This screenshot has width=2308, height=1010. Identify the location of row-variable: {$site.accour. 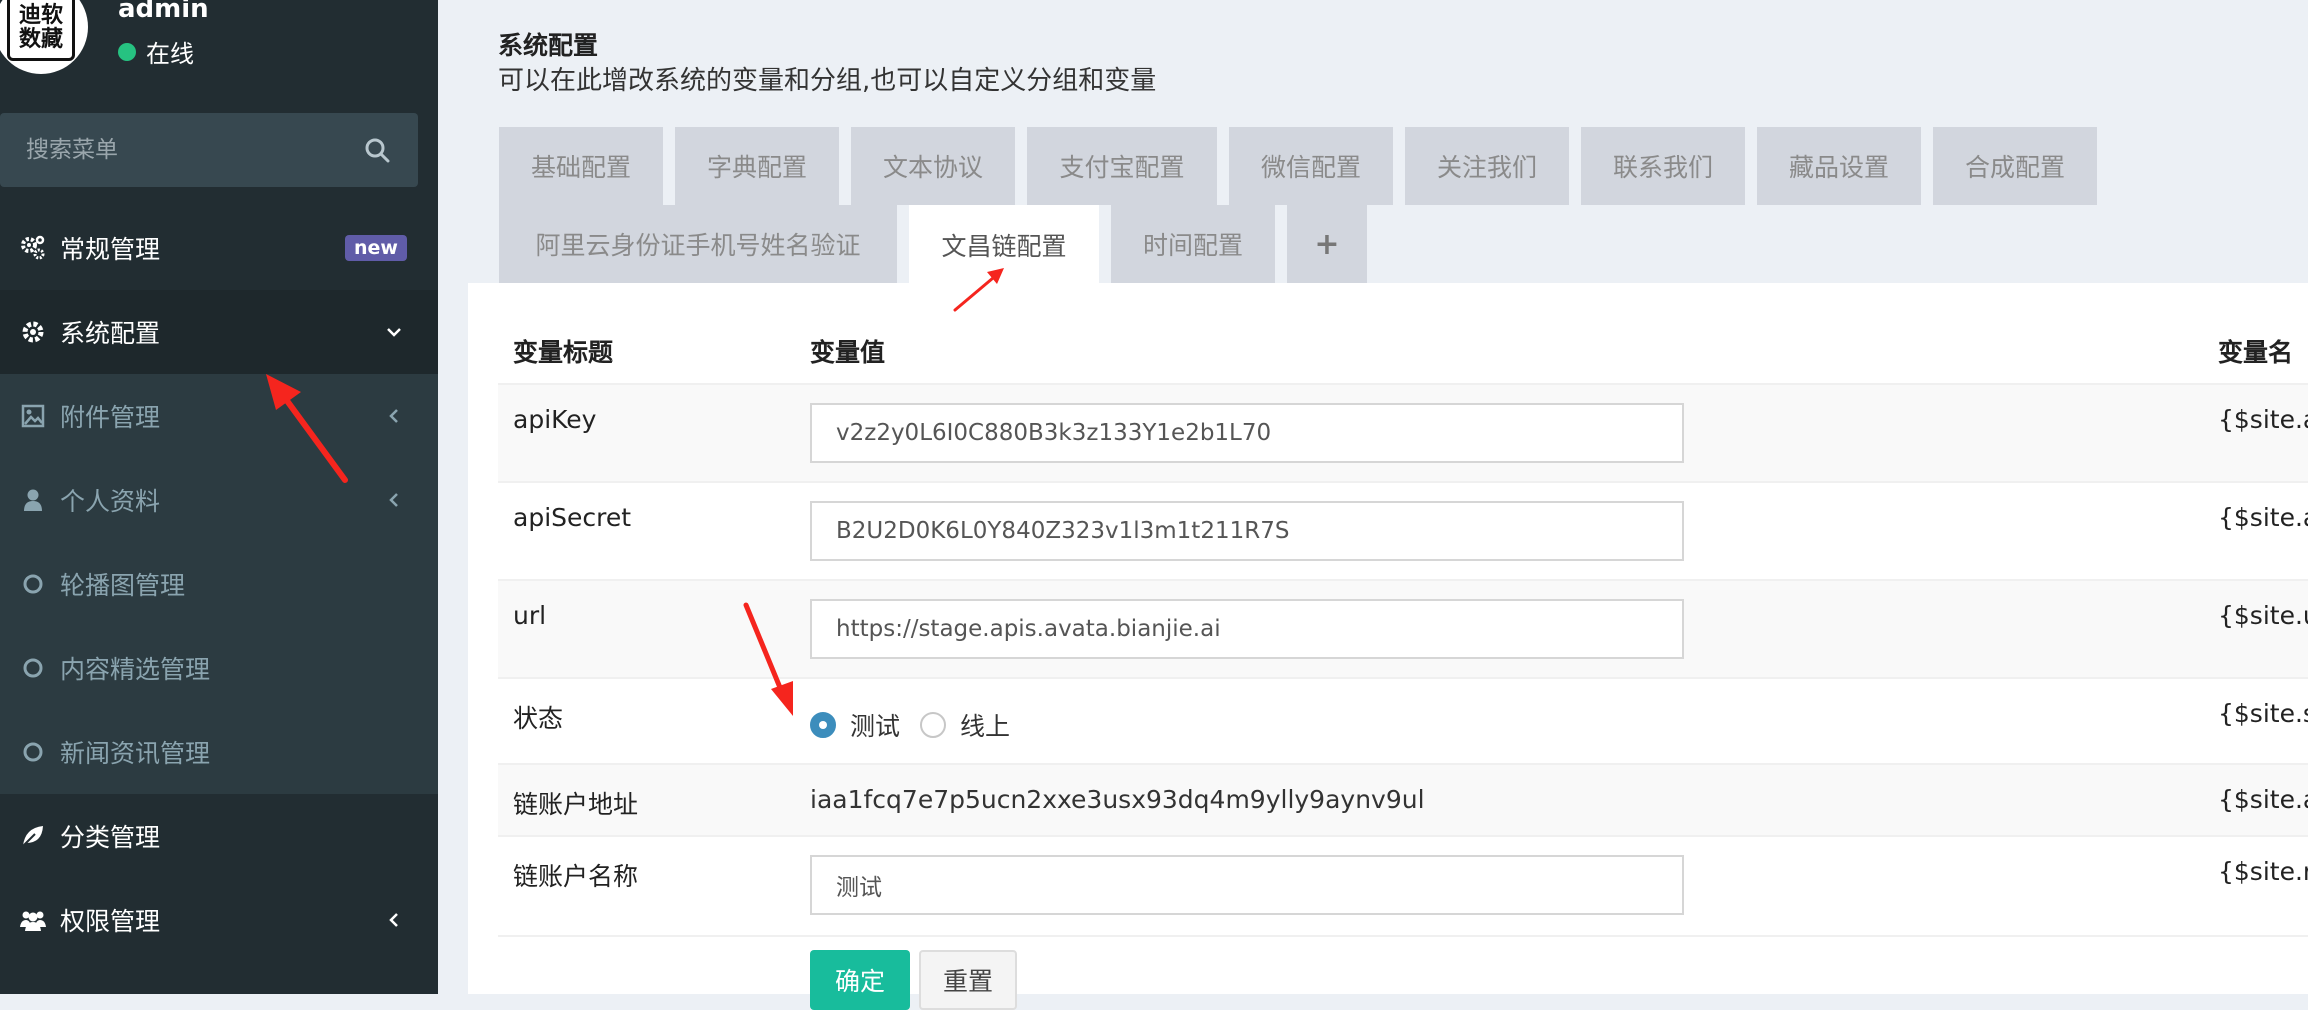
(2263, 799).